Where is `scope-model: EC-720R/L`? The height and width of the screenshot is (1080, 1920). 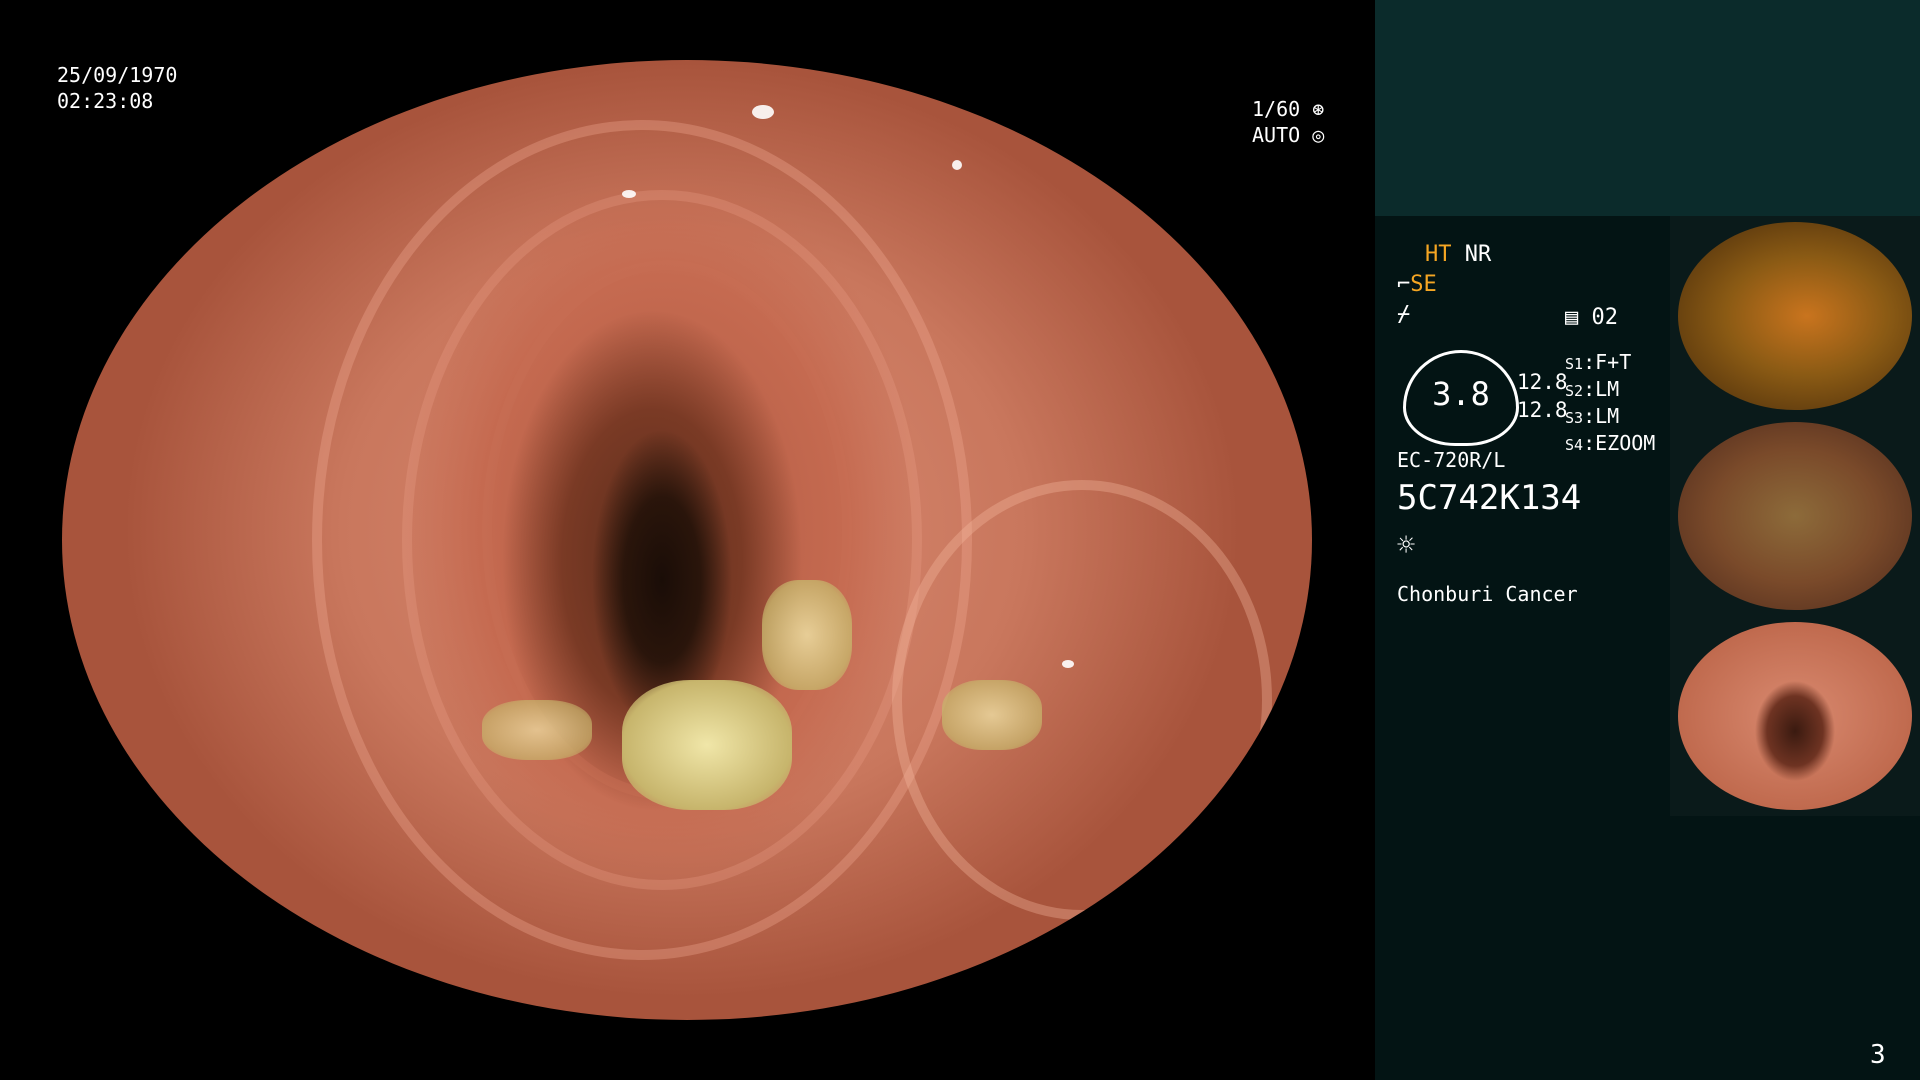 scope-model: EC-720R/L is located at coordinates (1451, 460).